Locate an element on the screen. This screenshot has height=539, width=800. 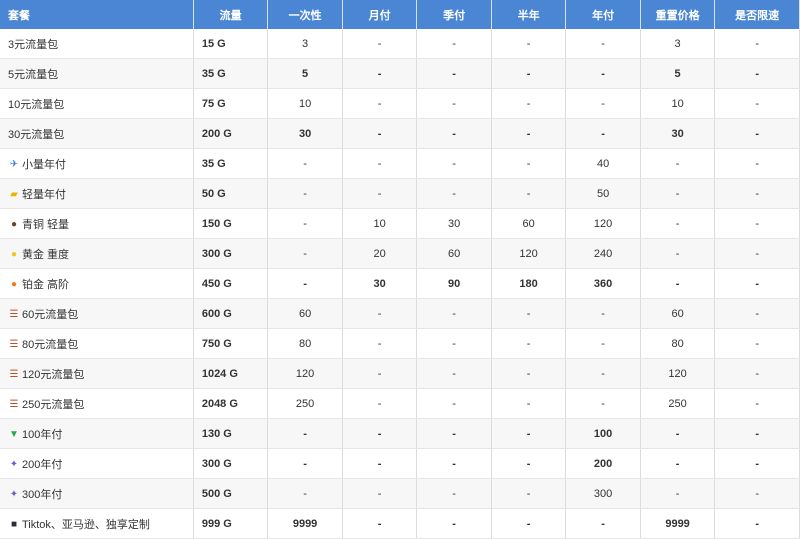
traffic-cell: 15 G is located at coordinates (231, 44).